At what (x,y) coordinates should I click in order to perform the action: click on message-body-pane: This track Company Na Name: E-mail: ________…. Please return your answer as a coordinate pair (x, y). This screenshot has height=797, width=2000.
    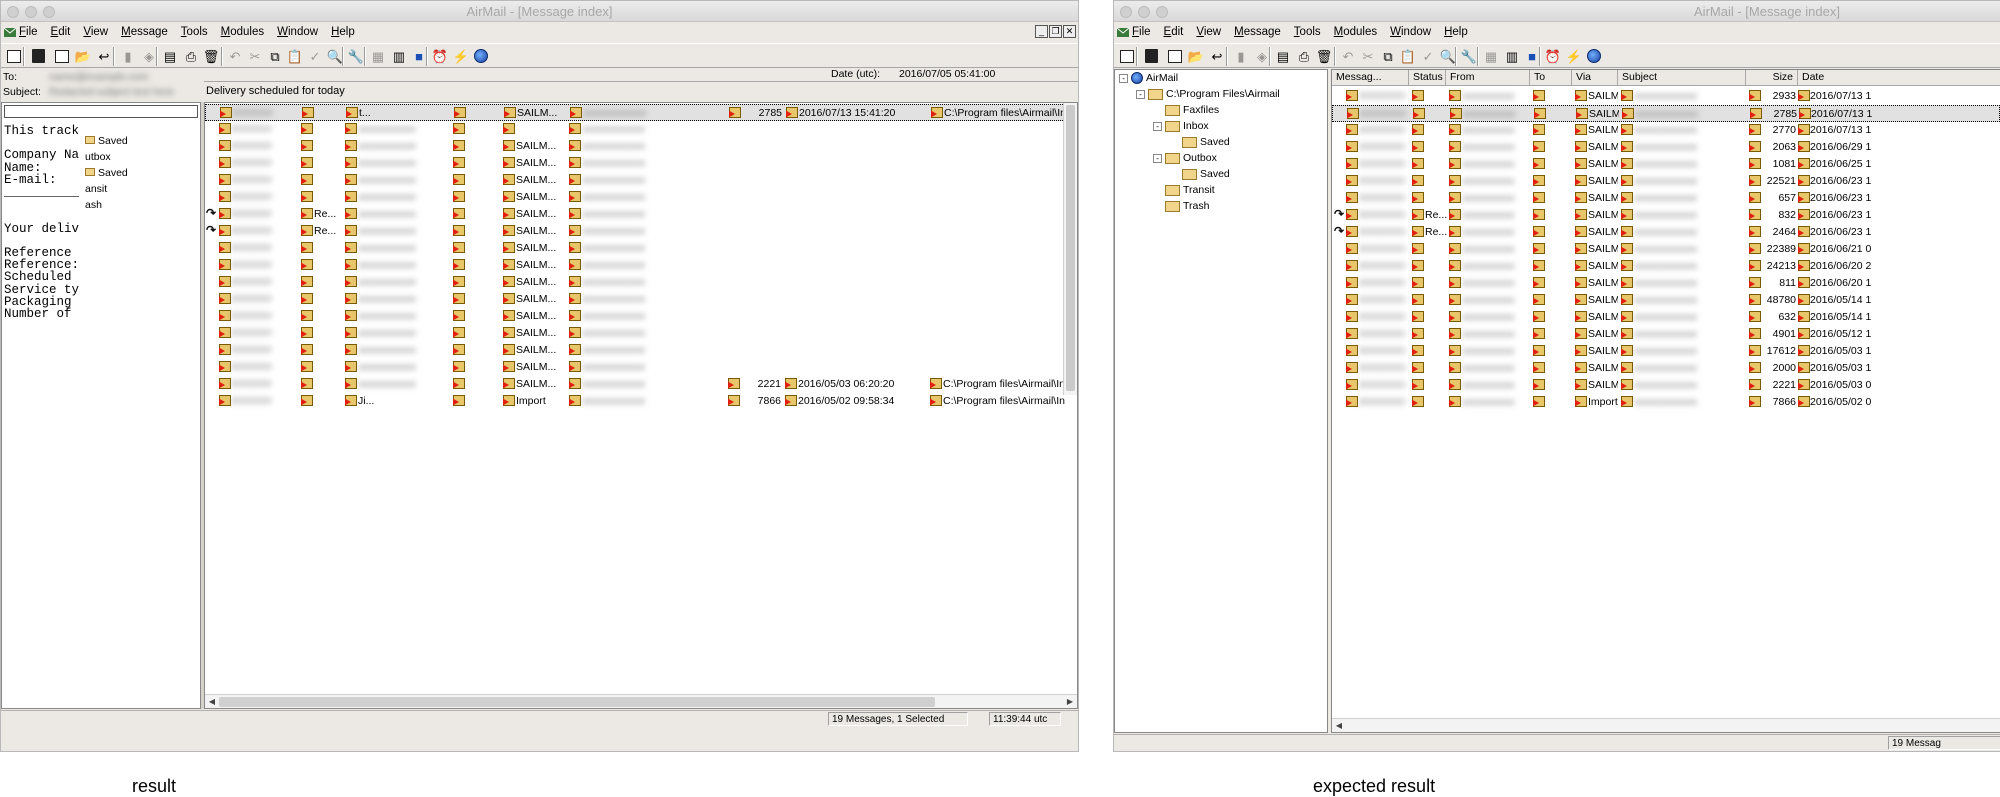
    Looking at the image, I should click on (101, 405).